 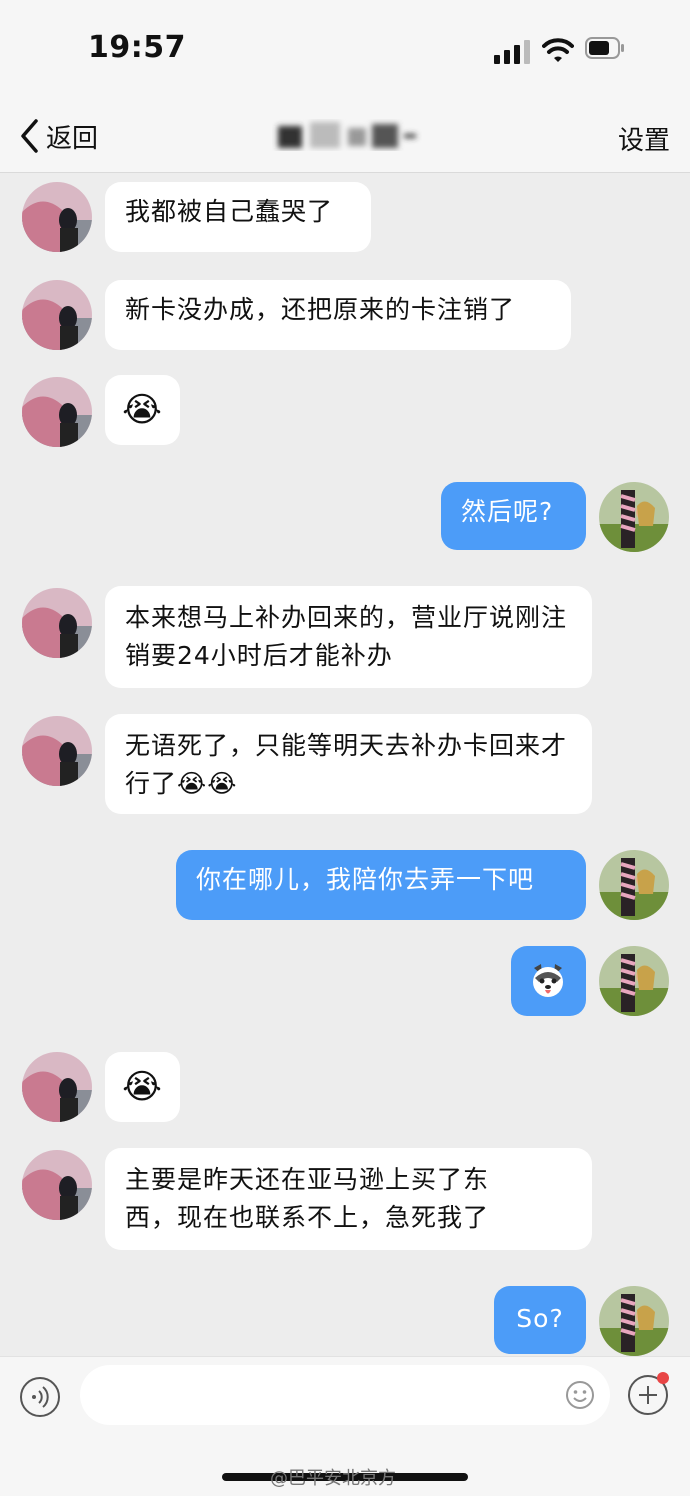 What do you see at coordinates (558, 50) in the screenshot?
I see `wifi-icon` at bounding box center [558, 50].